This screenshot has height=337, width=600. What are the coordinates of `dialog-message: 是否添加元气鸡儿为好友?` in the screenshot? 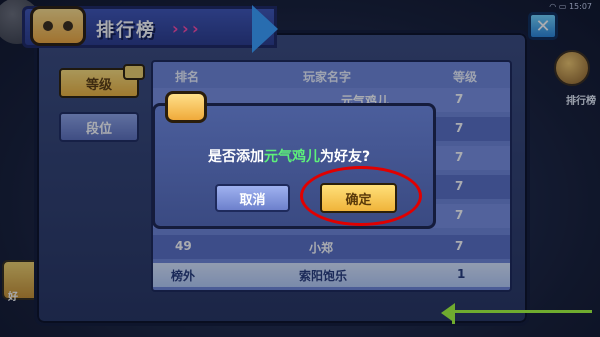 It's located at (289, 156).